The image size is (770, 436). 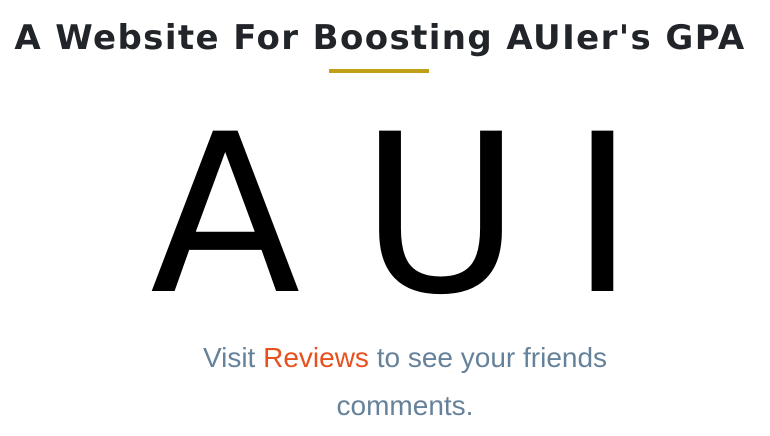 What do you see at coordinates (233, 357) in the screenshot?
I see `message-prefix: Visit` at bounding box center [233, 357].